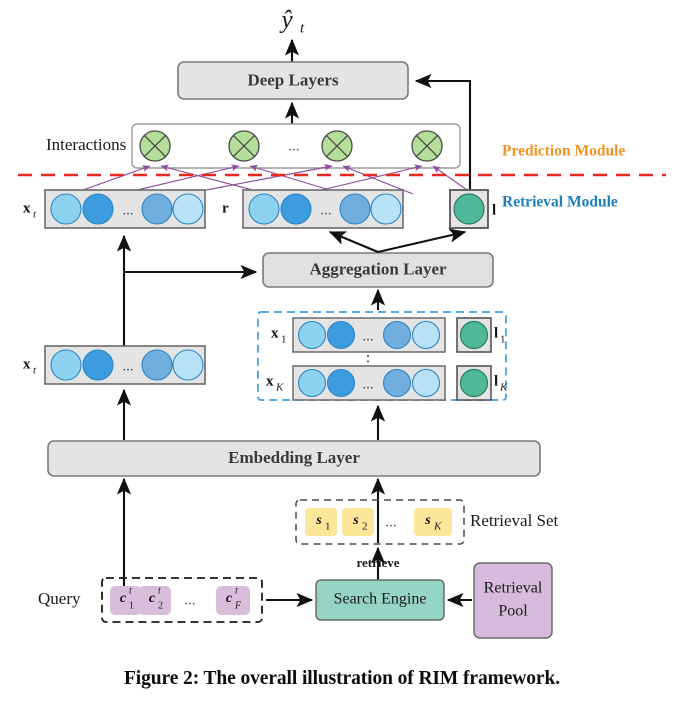  I want to click on vector-lK, so click(474, 383).